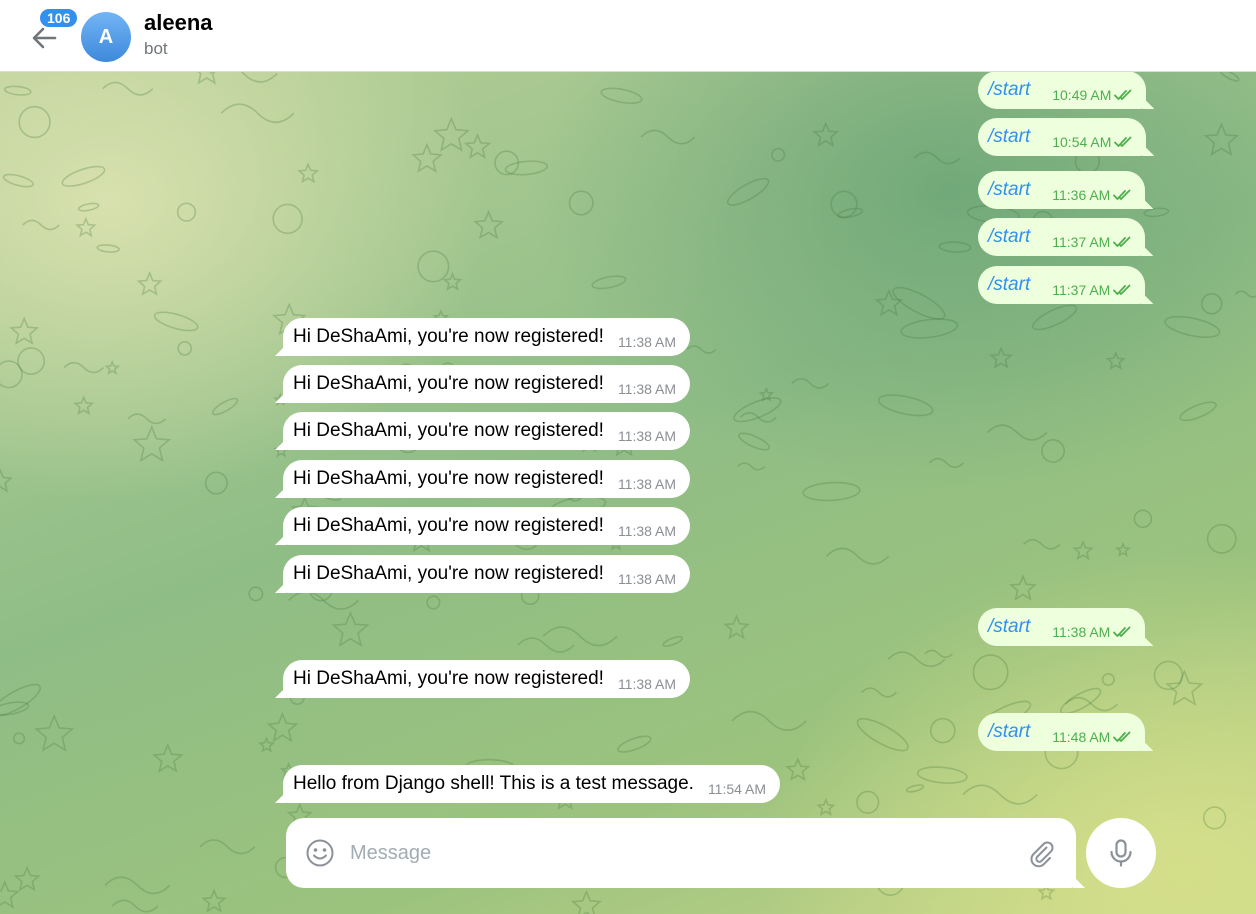 This screenshot has width=1256, height=914. I want to click on attach-button, so click(1041, 853).